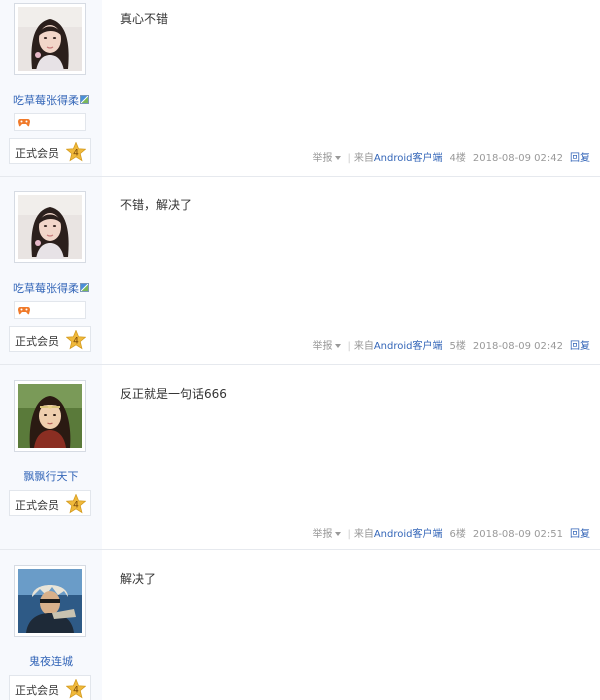  What do you see at coordinates (156, 205) in the screenshot?
I see `post-content: 不错，解决了` at bounding box center [156, 205].